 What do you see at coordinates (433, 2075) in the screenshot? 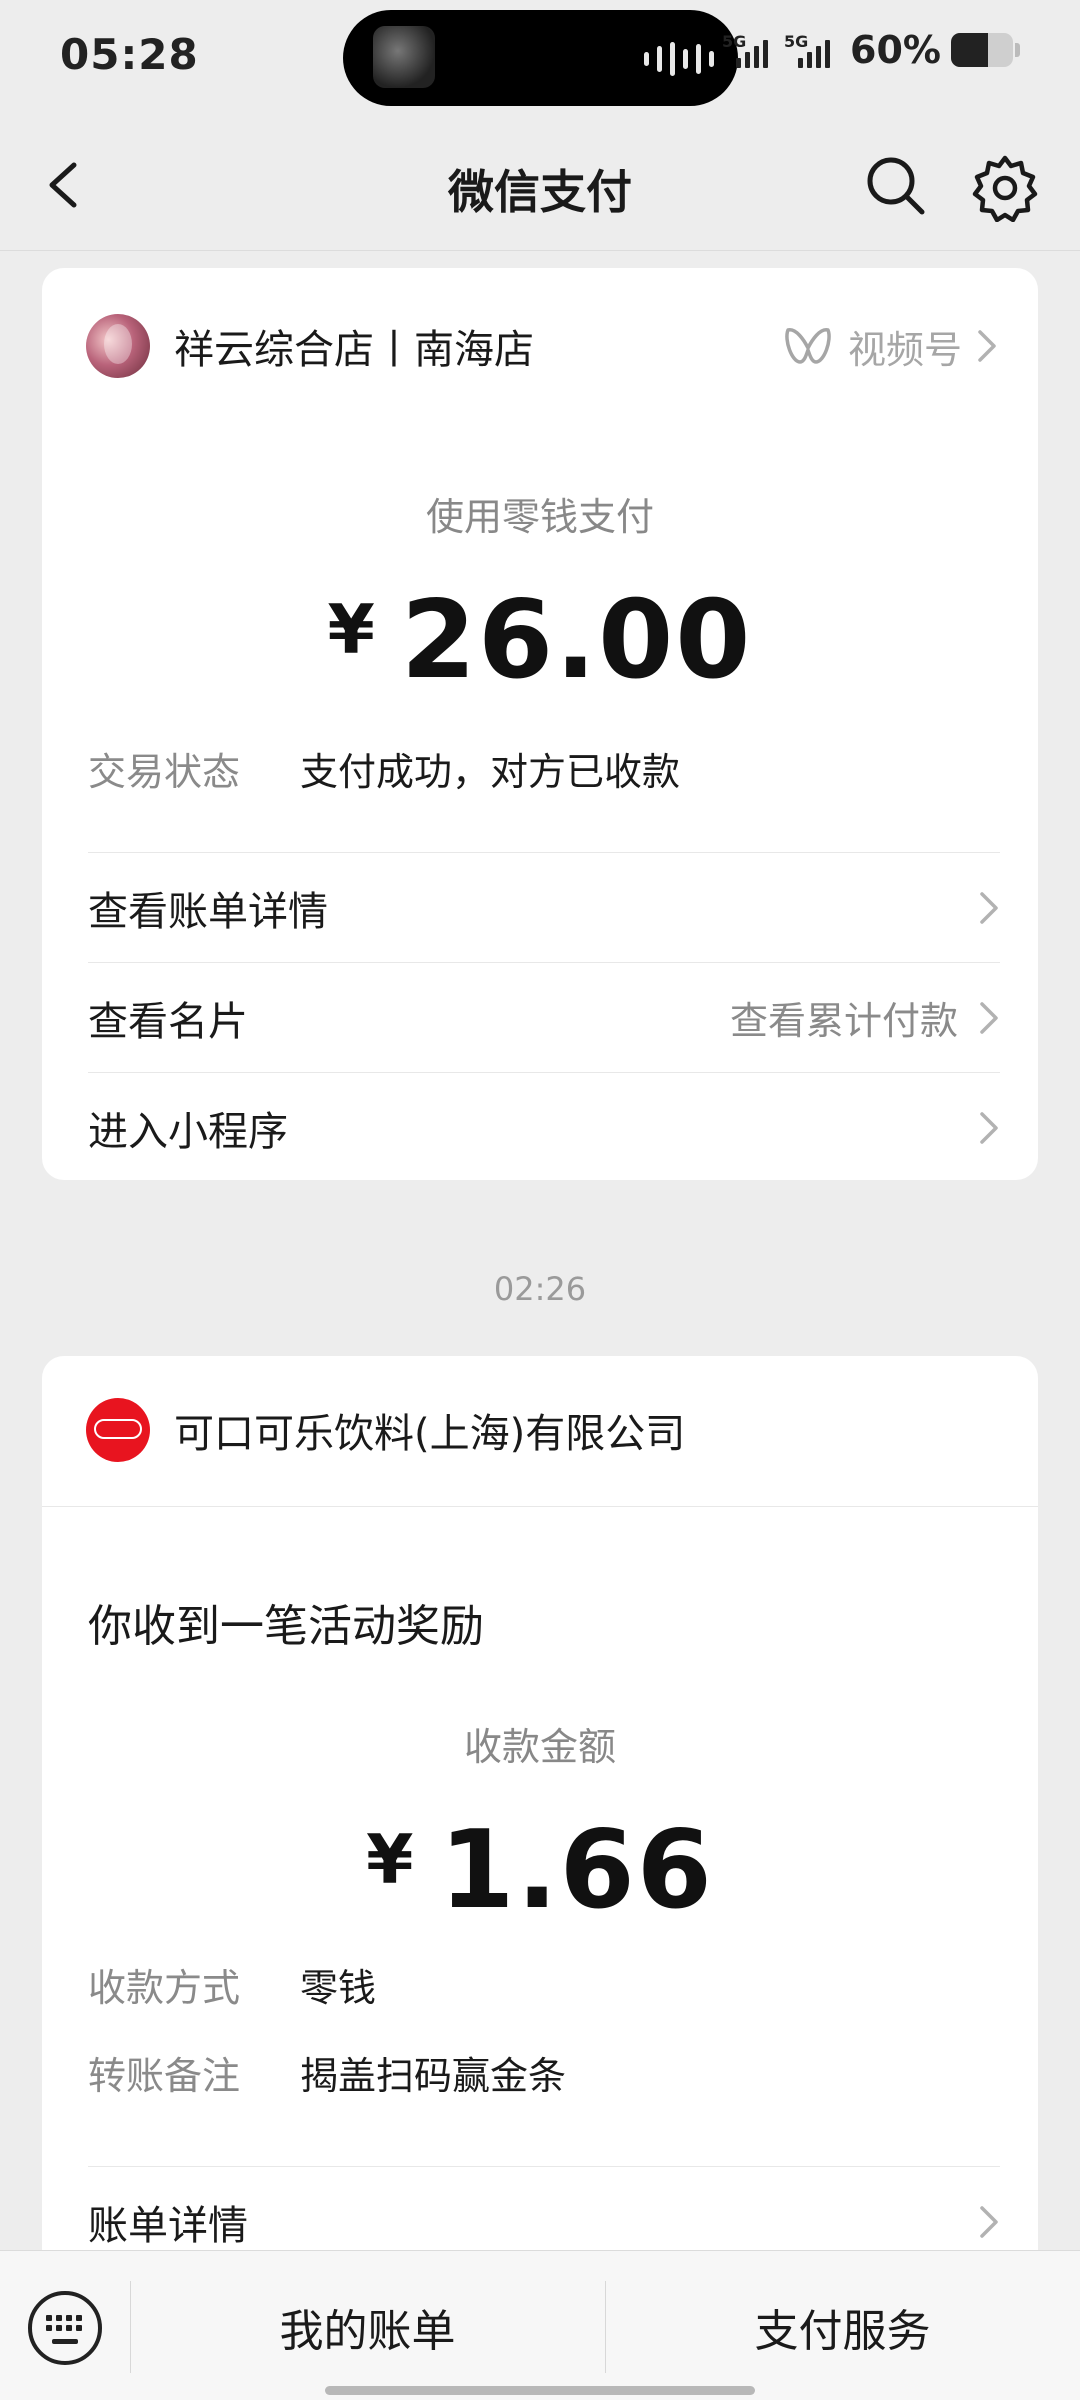
I see `note-value: 揭盖扫码赢金条` at bounding box center [433, 2075].